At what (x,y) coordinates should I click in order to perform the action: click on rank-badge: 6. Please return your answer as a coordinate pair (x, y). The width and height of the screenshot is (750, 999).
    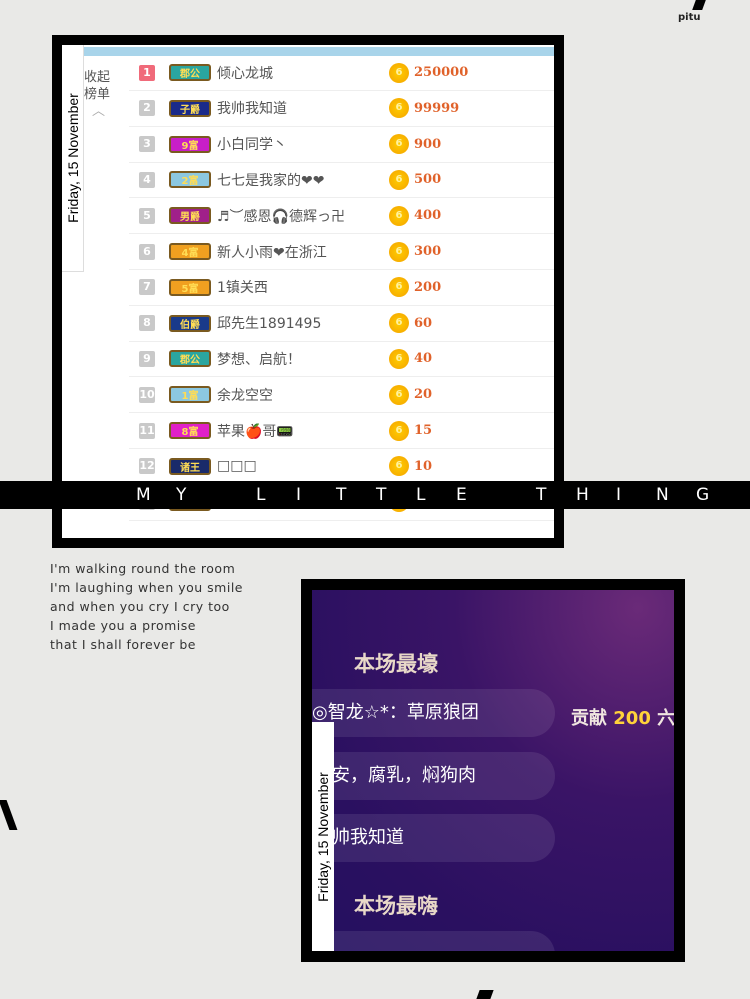
    Looking at the image, I should click on (147, 251).